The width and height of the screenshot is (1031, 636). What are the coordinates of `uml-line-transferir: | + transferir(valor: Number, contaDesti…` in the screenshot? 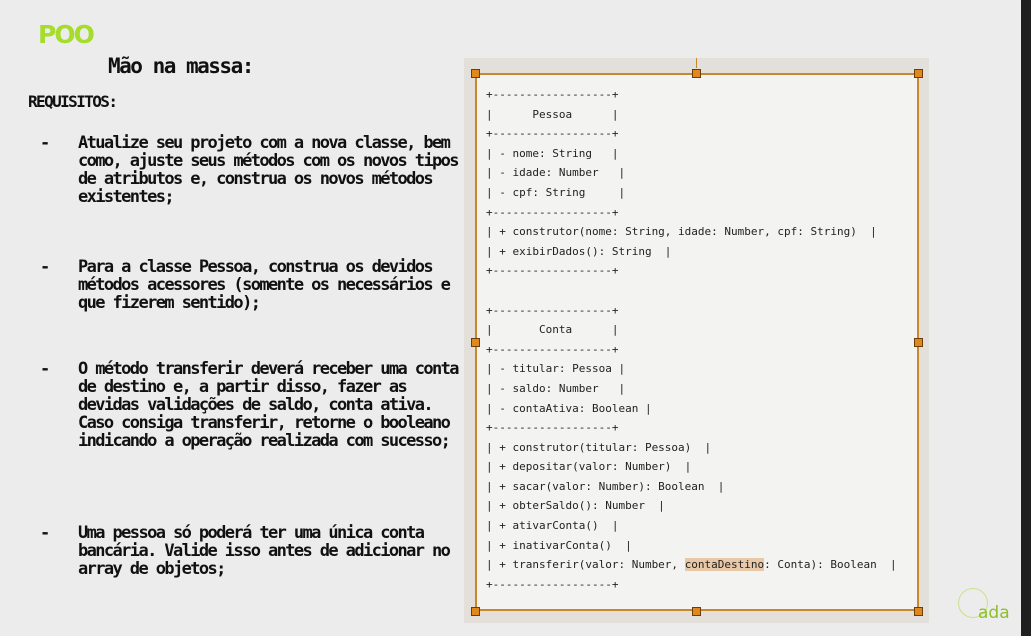 It's located at (691, 565).